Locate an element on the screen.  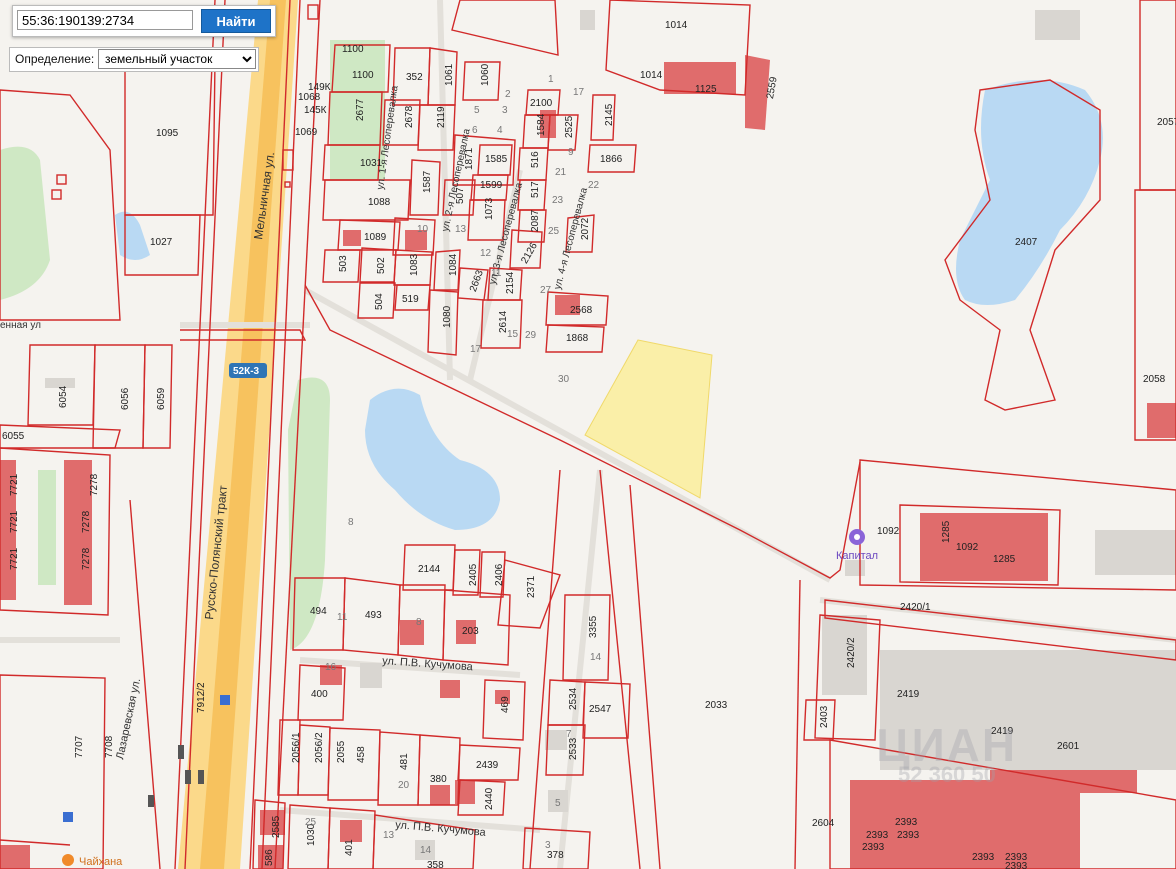
parcel-label: 2057 is located at coordinates (1166, 122).